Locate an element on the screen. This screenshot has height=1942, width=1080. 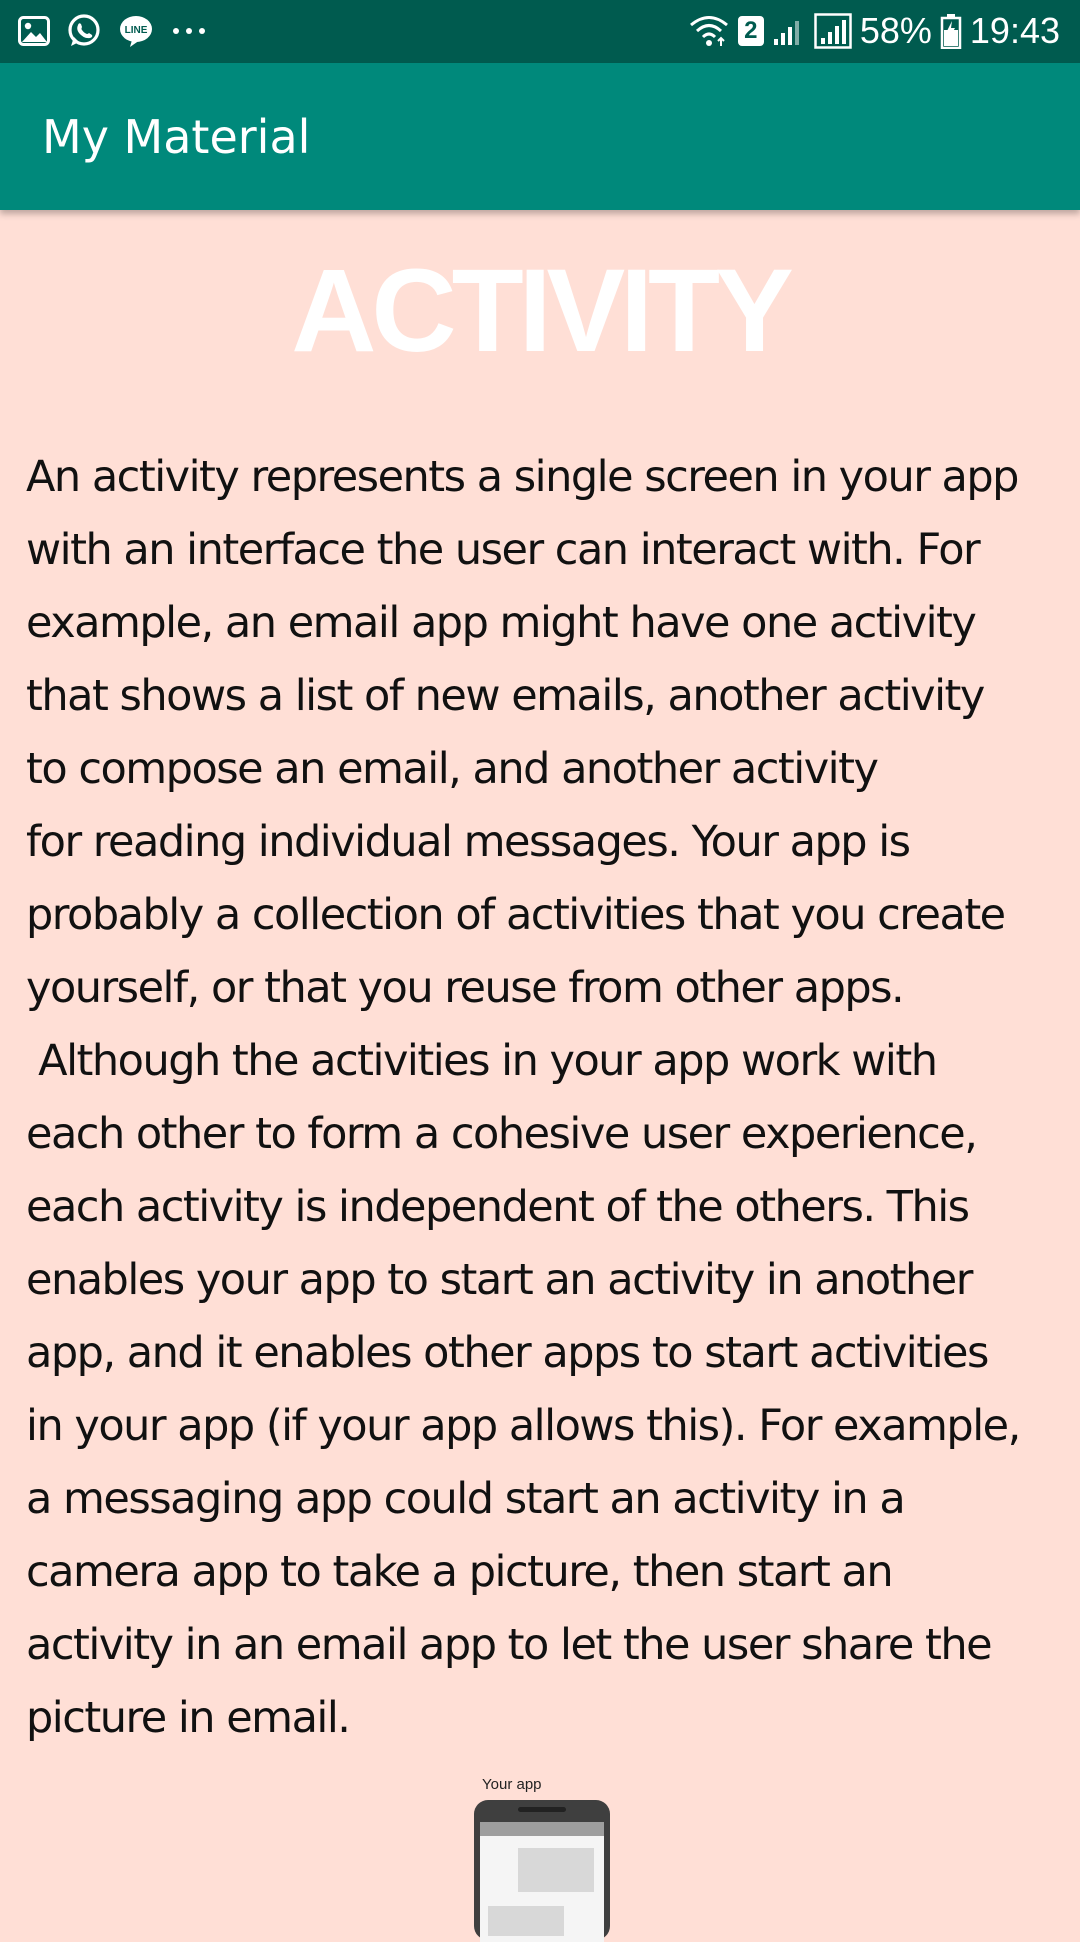
clock: 19:43 is located at coordinates (1014, 30).